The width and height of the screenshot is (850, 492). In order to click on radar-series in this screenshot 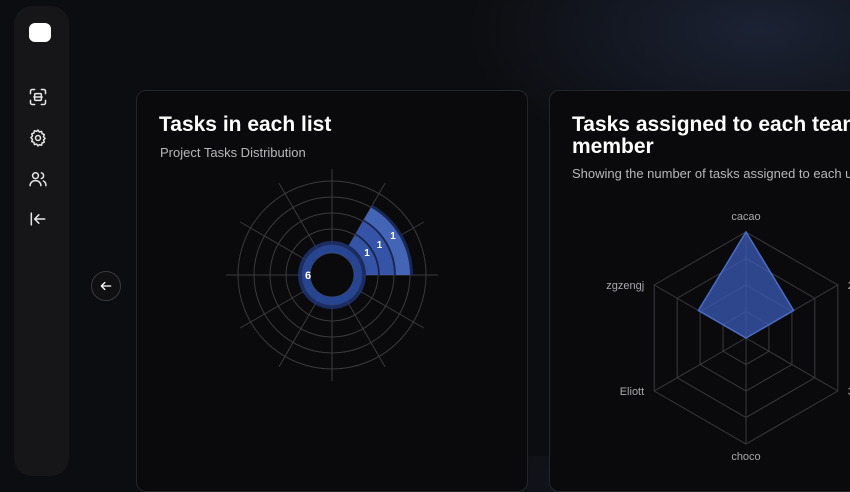, I will do `click(746, 284)`.